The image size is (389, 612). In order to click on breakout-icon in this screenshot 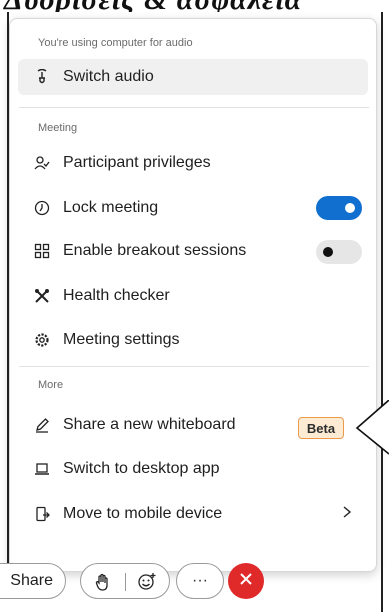, I will do `click(42, 251)`.